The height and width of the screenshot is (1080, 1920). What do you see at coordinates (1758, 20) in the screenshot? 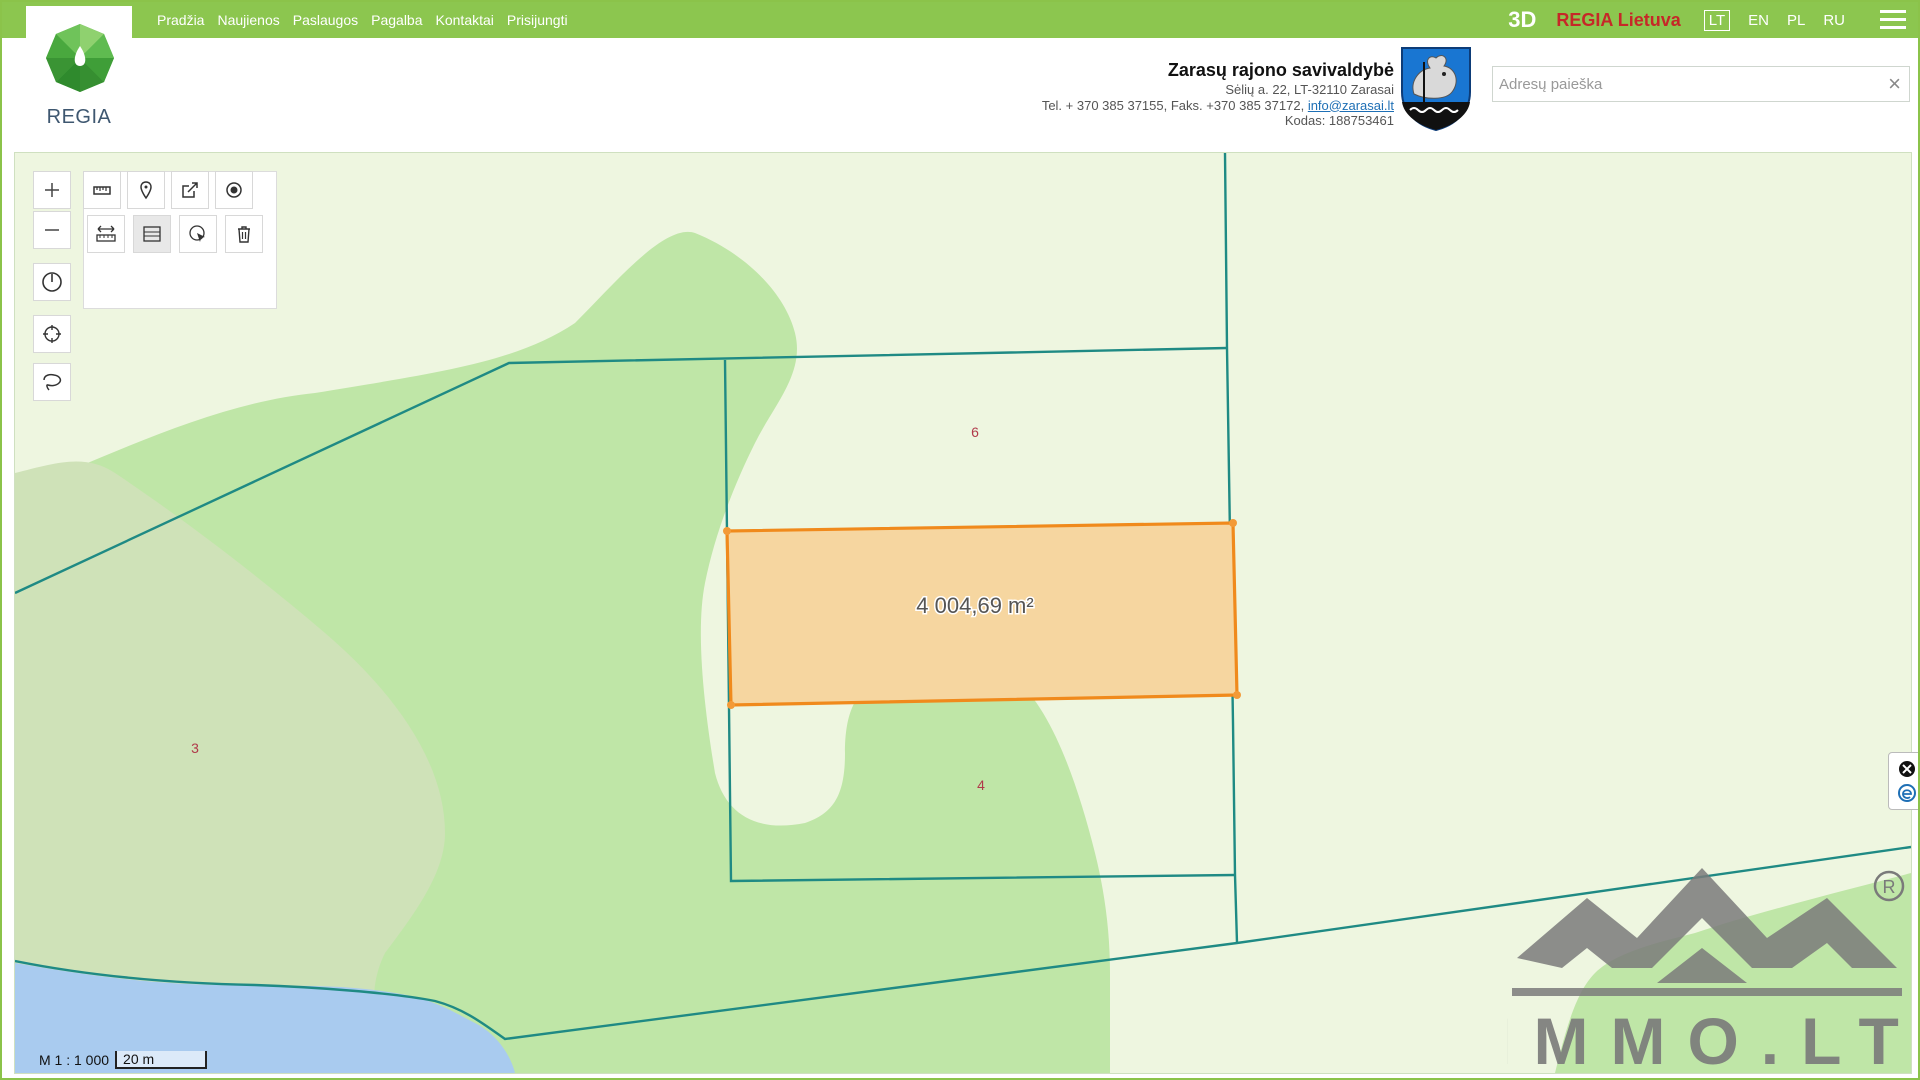
I see `lang-en: EN` at bounding box center [1758, 20].